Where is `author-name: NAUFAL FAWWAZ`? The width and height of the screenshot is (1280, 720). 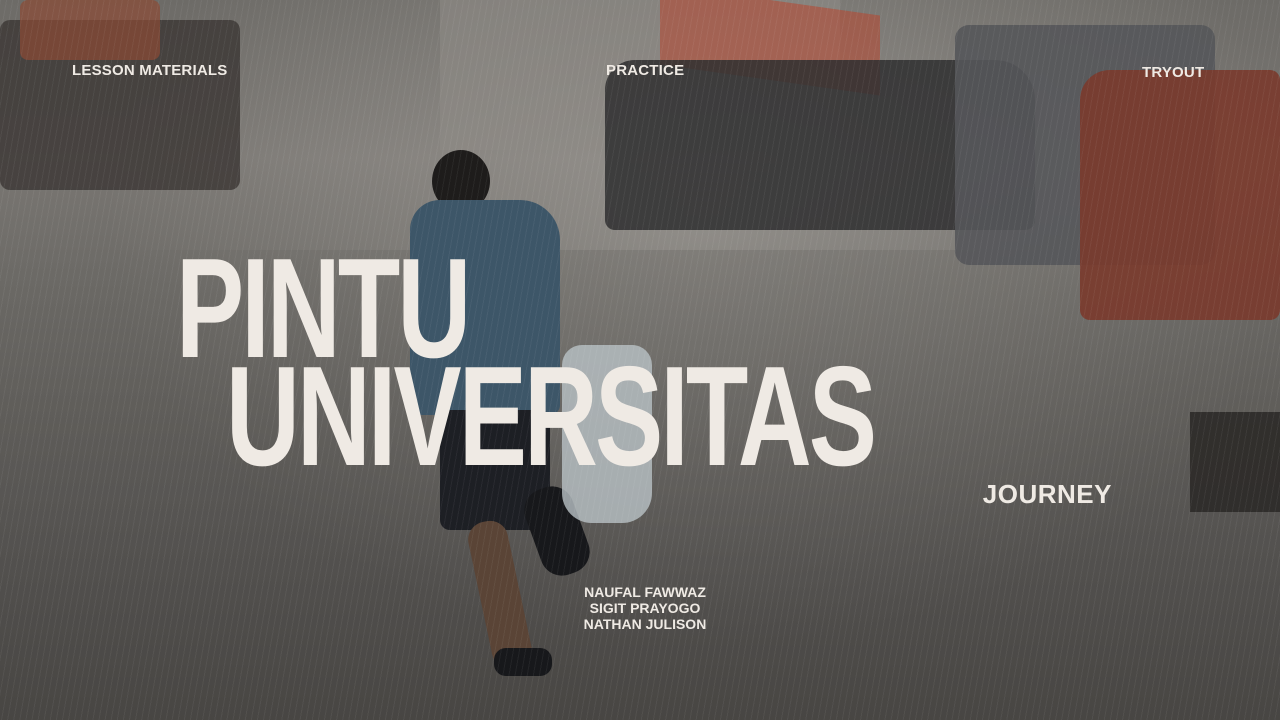
author-name: NAUFAL FAWWAZ is located at coordinates (645, 592).